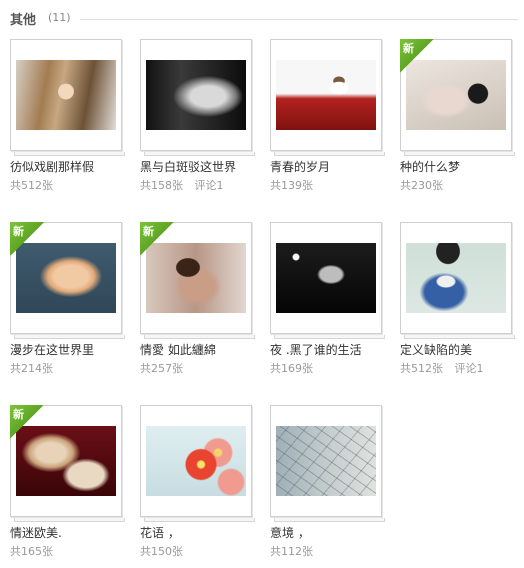 Image resolution: width=524 pixels, height=568 pixels. I want to click on photo-count: 共158张, so click(161, 185).